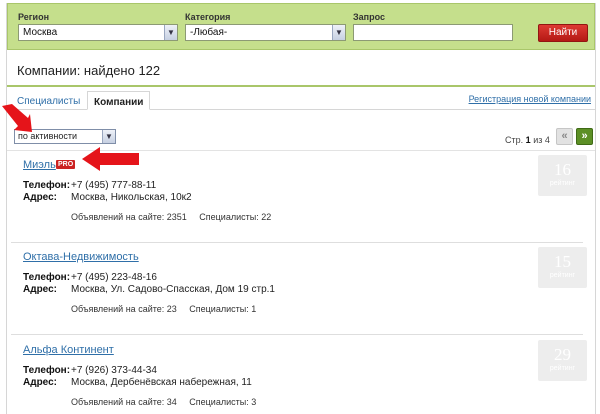 The image size is (600, 414). What do you see at coordinates (114, 277) in the screenshot?
I see `phone-value: +7 (495) 223-48-16` at bounding box center [114, 277].